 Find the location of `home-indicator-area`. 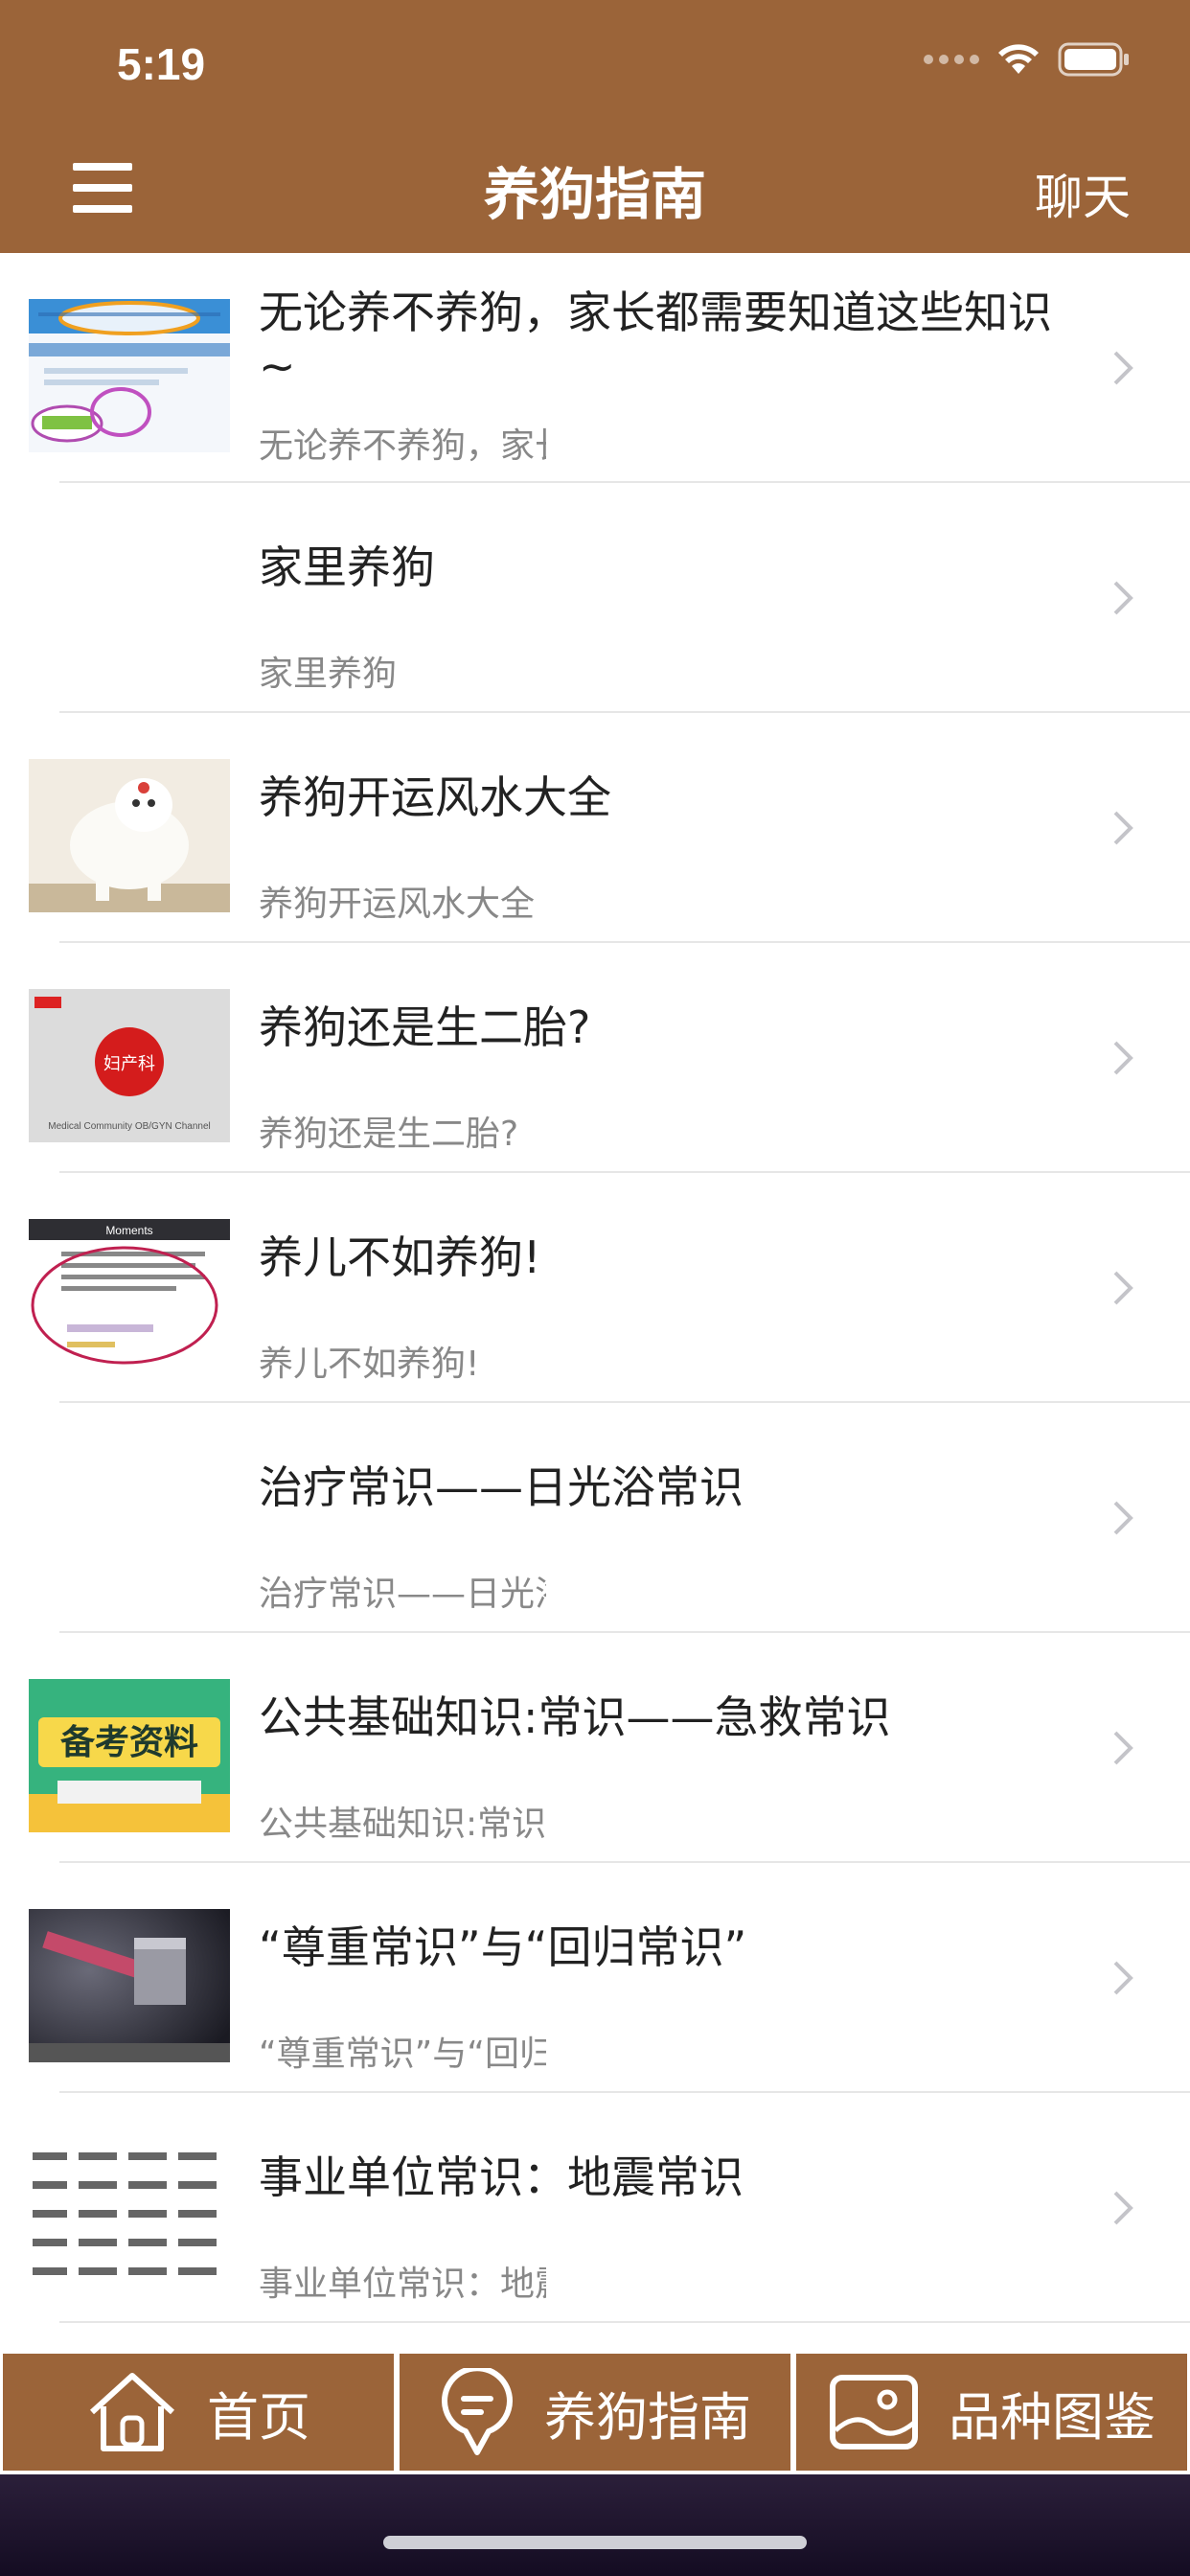

home-indicator-area is located at coordinates (595, 2525).